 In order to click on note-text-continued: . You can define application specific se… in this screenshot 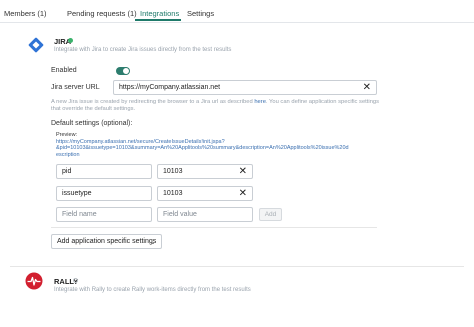, I will do `click(322, 102)`.